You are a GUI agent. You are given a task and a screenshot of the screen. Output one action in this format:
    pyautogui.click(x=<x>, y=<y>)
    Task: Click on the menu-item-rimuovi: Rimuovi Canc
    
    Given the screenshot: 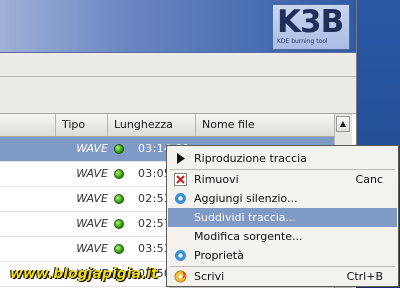 What is the action you would take?
    pyautogui.click(x=282, y=179)
    